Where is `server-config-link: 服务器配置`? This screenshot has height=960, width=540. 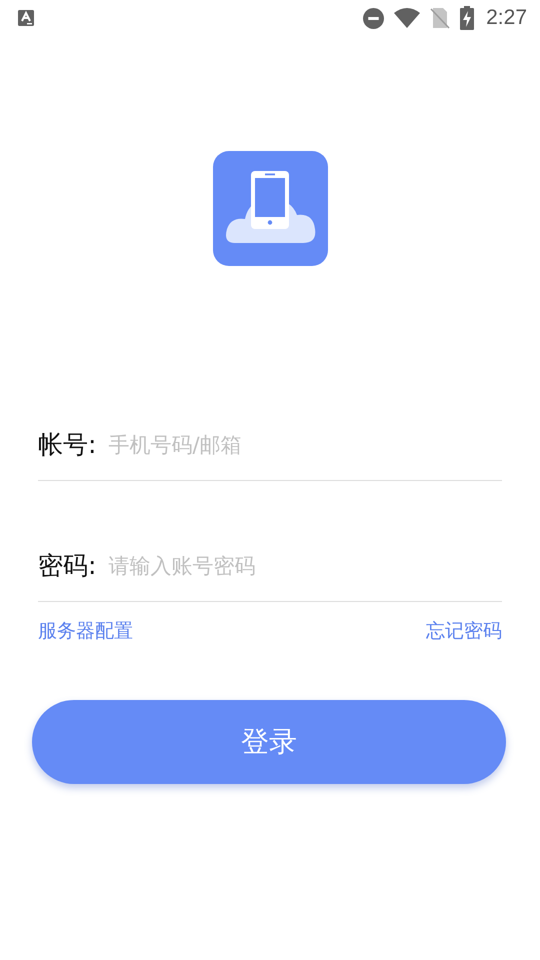
server-config-link: 服务器配置 is located at coordinates (85, 631).